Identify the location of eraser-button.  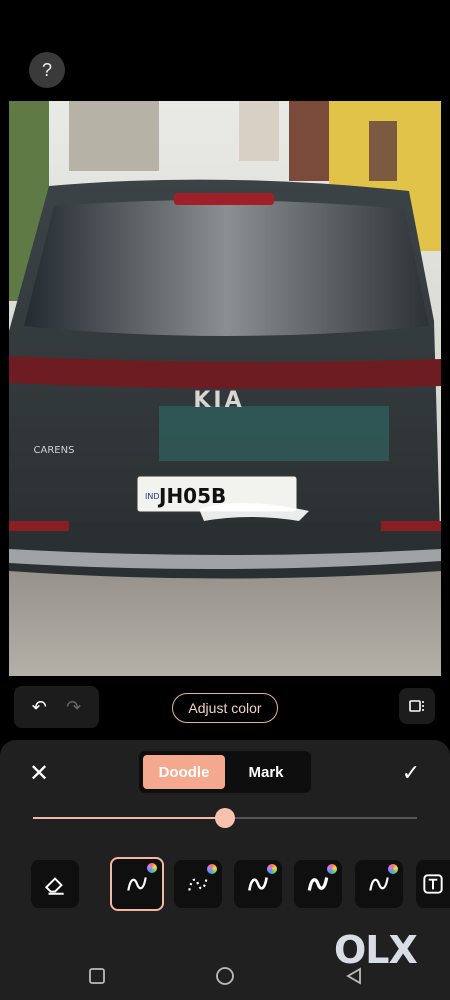
(55, 884).